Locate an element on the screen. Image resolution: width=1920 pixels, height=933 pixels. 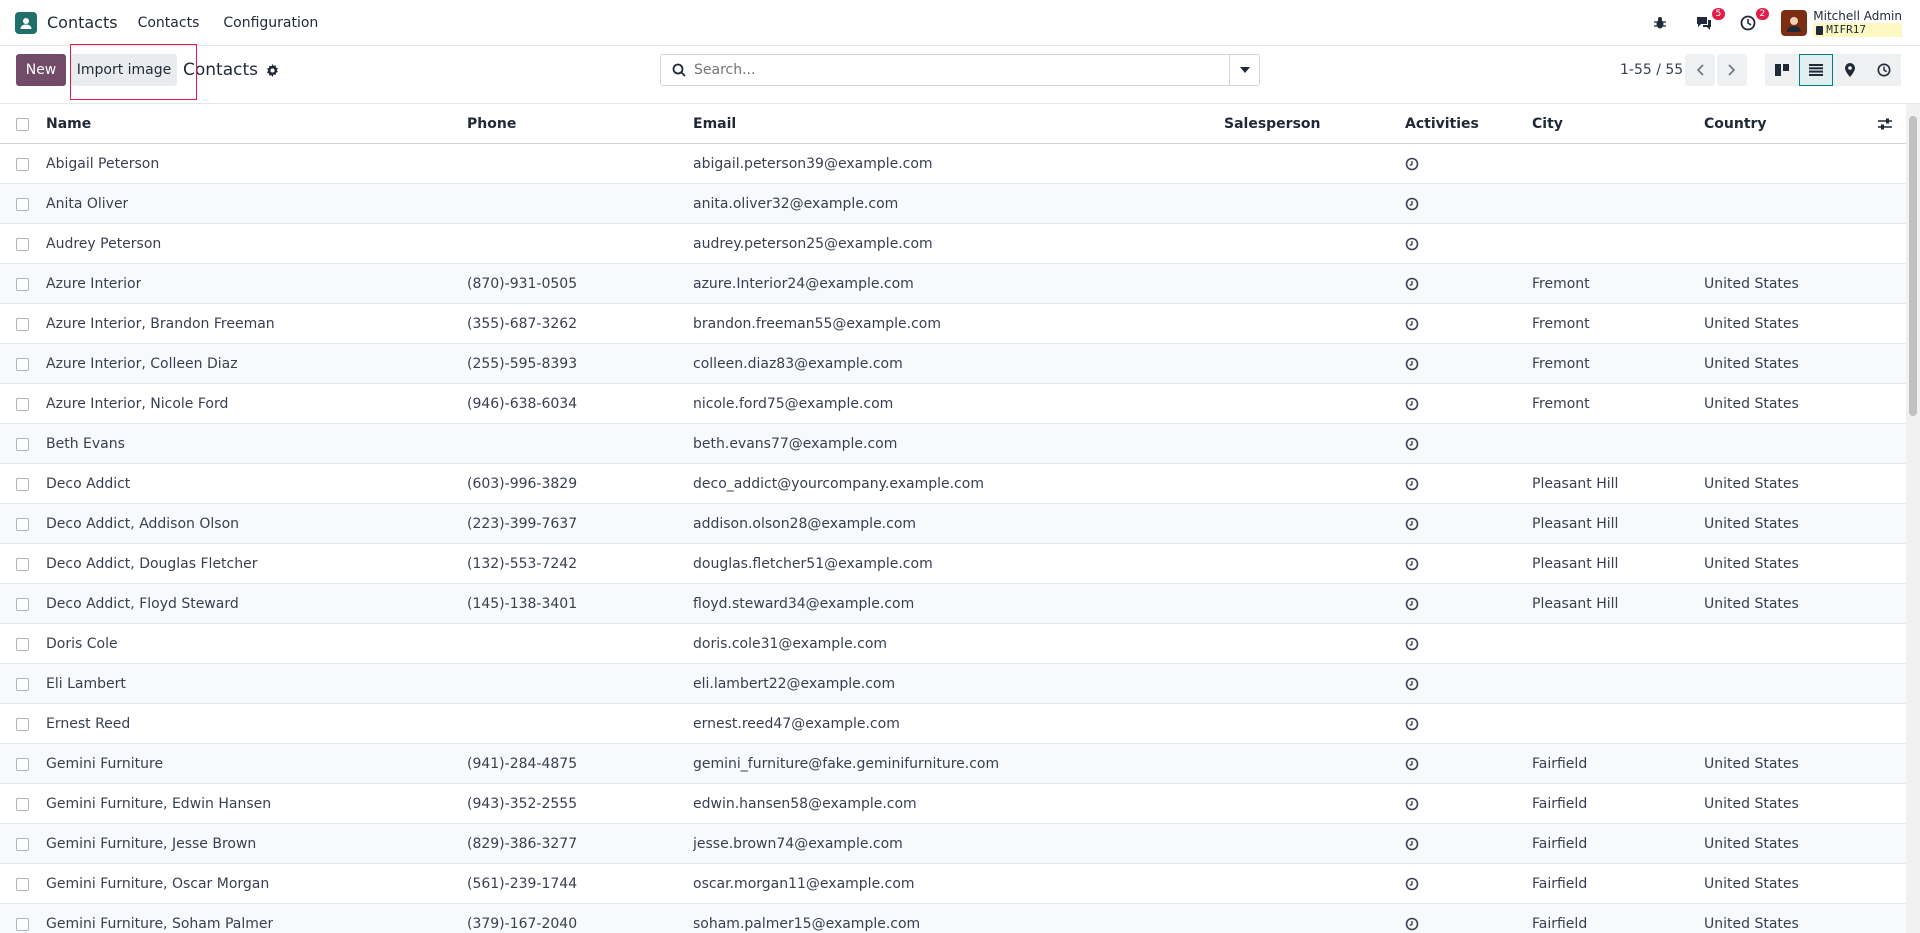
search-options-toggle is located at coordinates (1244, 70).